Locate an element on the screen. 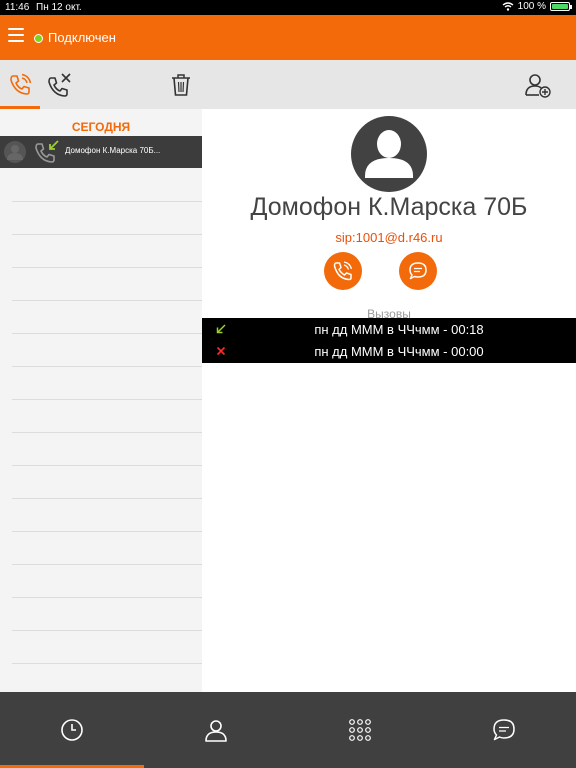 The height and width of the screenshot is (768, 576). tab-chat is located at coordinates (504, 730).